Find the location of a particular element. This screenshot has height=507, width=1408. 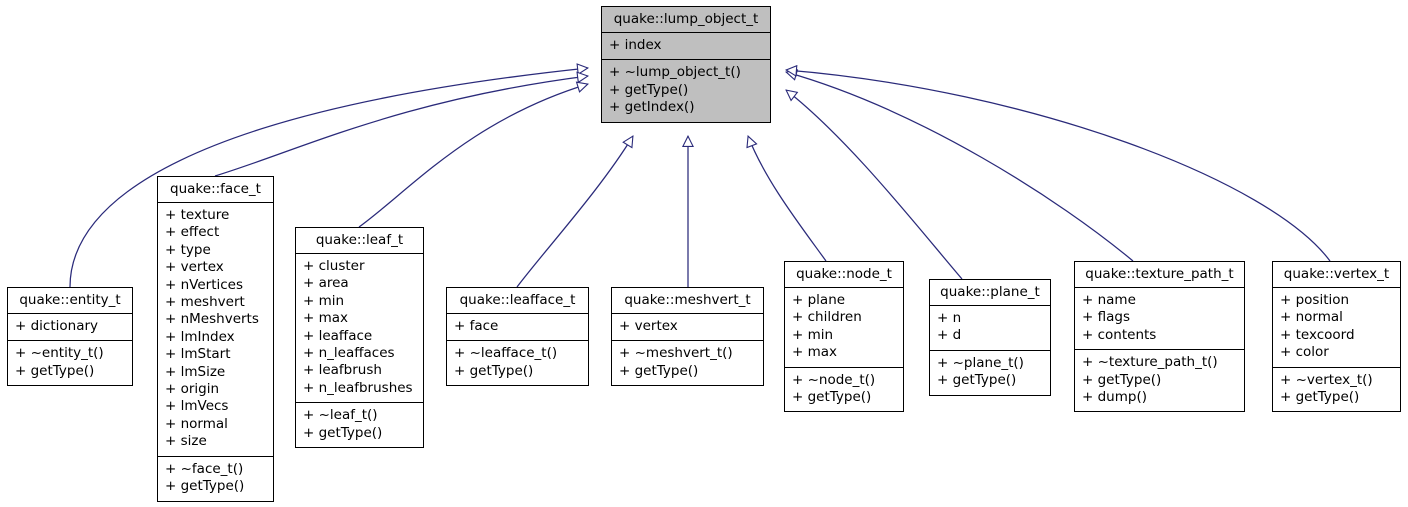

attribute-row: + size is located at coordinates (186, 441).